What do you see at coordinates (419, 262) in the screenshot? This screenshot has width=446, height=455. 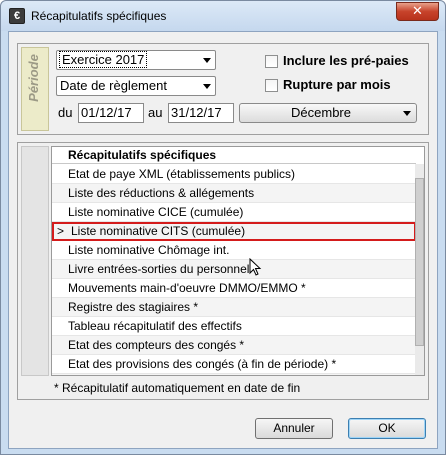 I see `scrollbar-thumb` at bounding box center [419, 262].